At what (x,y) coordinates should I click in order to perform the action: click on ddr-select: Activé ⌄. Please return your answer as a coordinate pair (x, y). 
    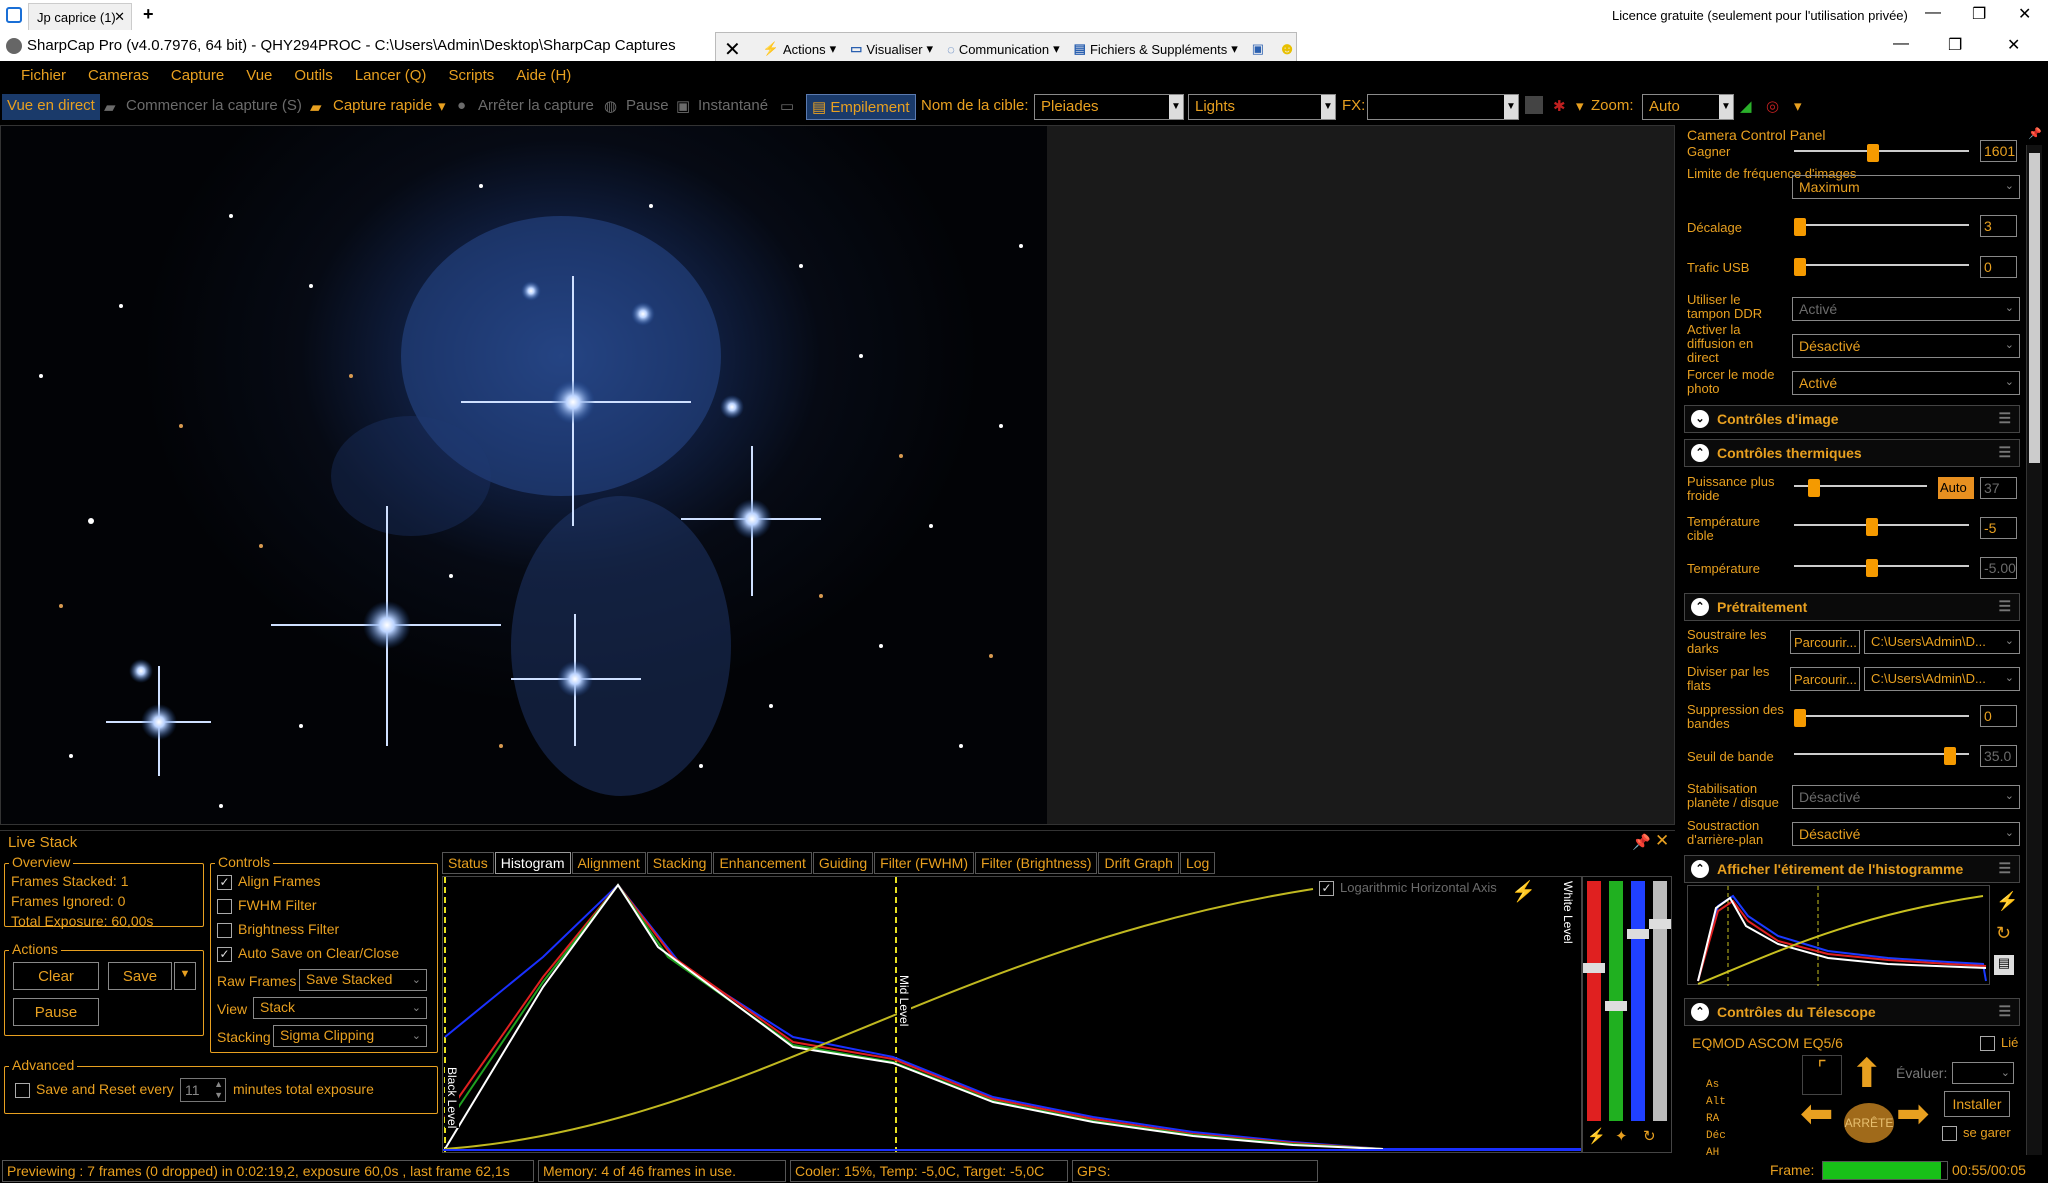
    Looking at the image, I should click on (1906, 309).